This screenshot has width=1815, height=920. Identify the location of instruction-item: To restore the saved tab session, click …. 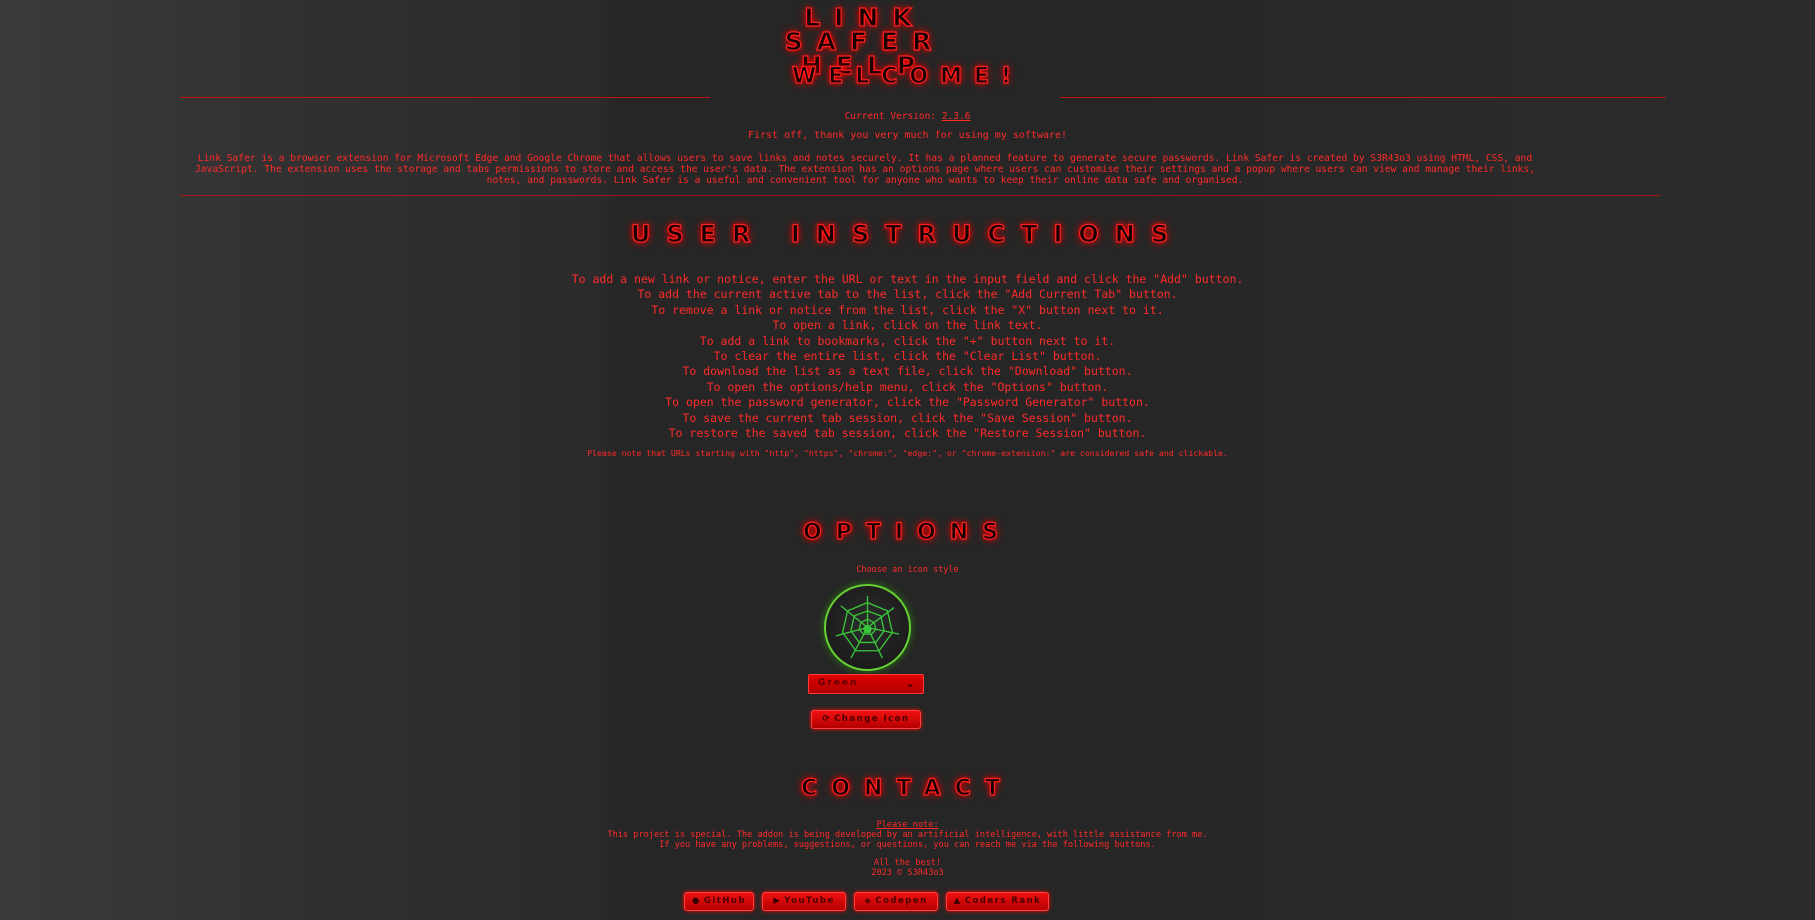
(907, 433).